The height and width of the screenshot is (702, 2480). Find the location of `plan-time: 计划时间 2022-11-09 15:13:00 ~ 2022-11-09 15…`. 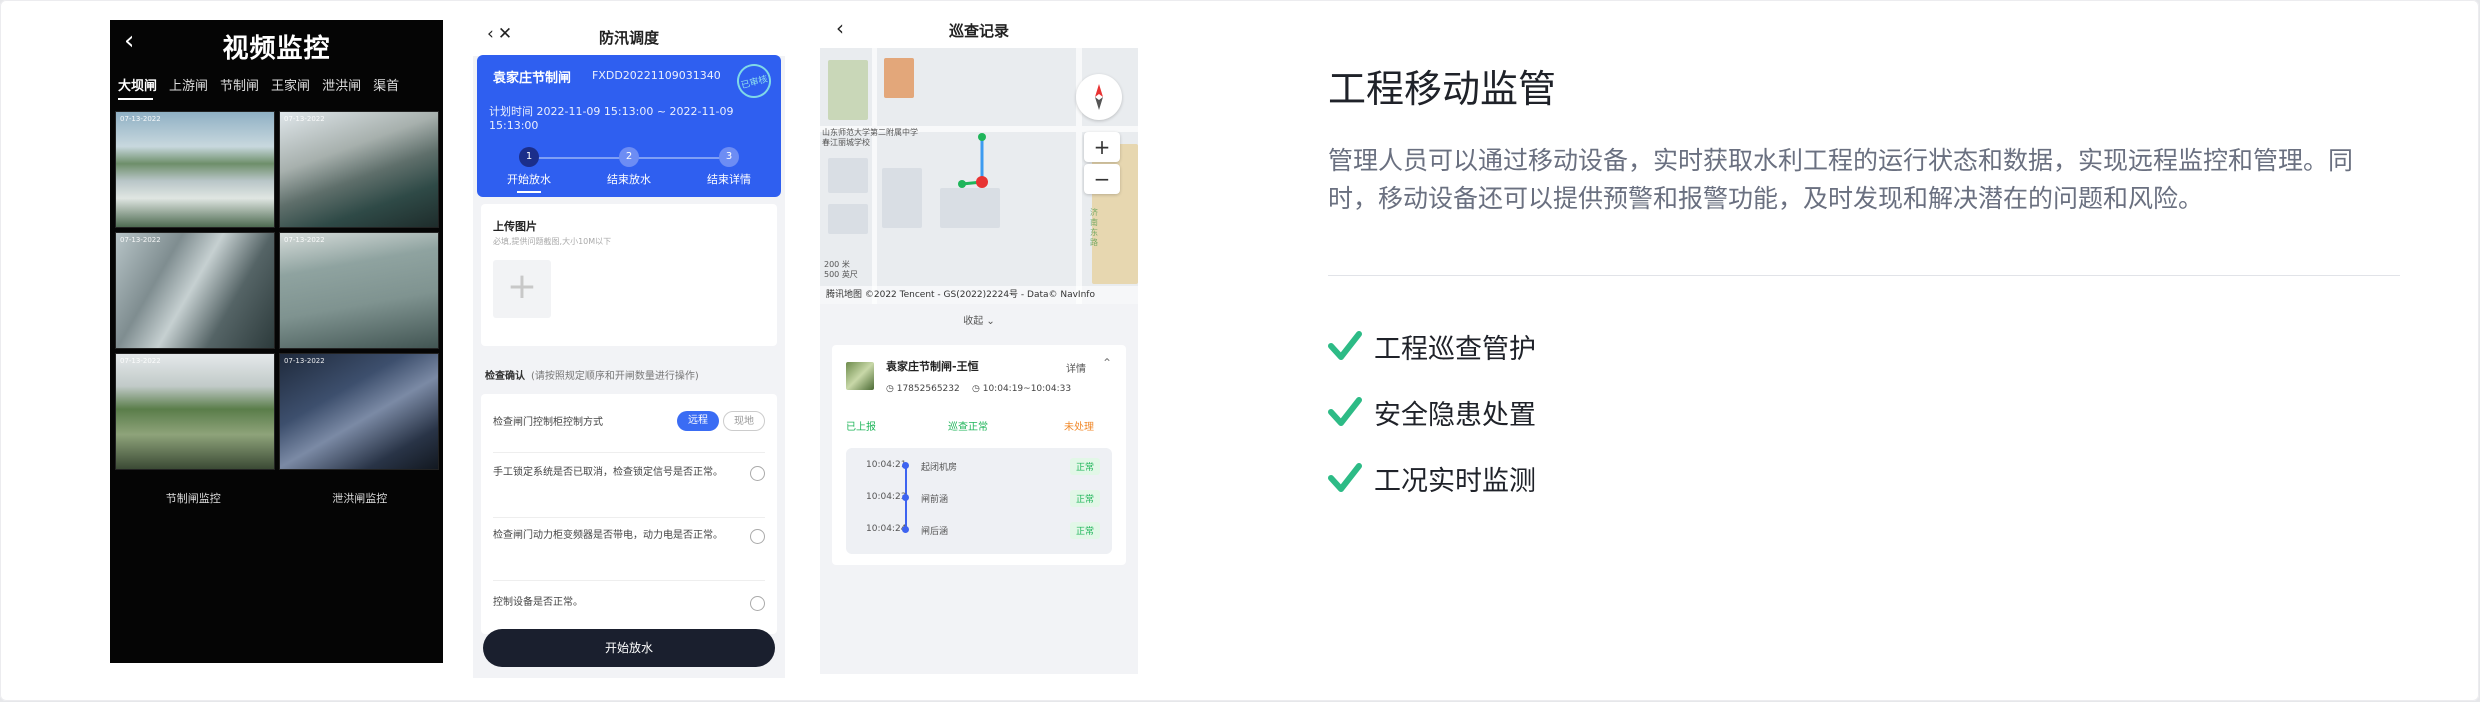

plan-time: 计划时间 2022-11-09 15:13:00 ~ 2022-11-09 15… is located at coordinates (611, 118).